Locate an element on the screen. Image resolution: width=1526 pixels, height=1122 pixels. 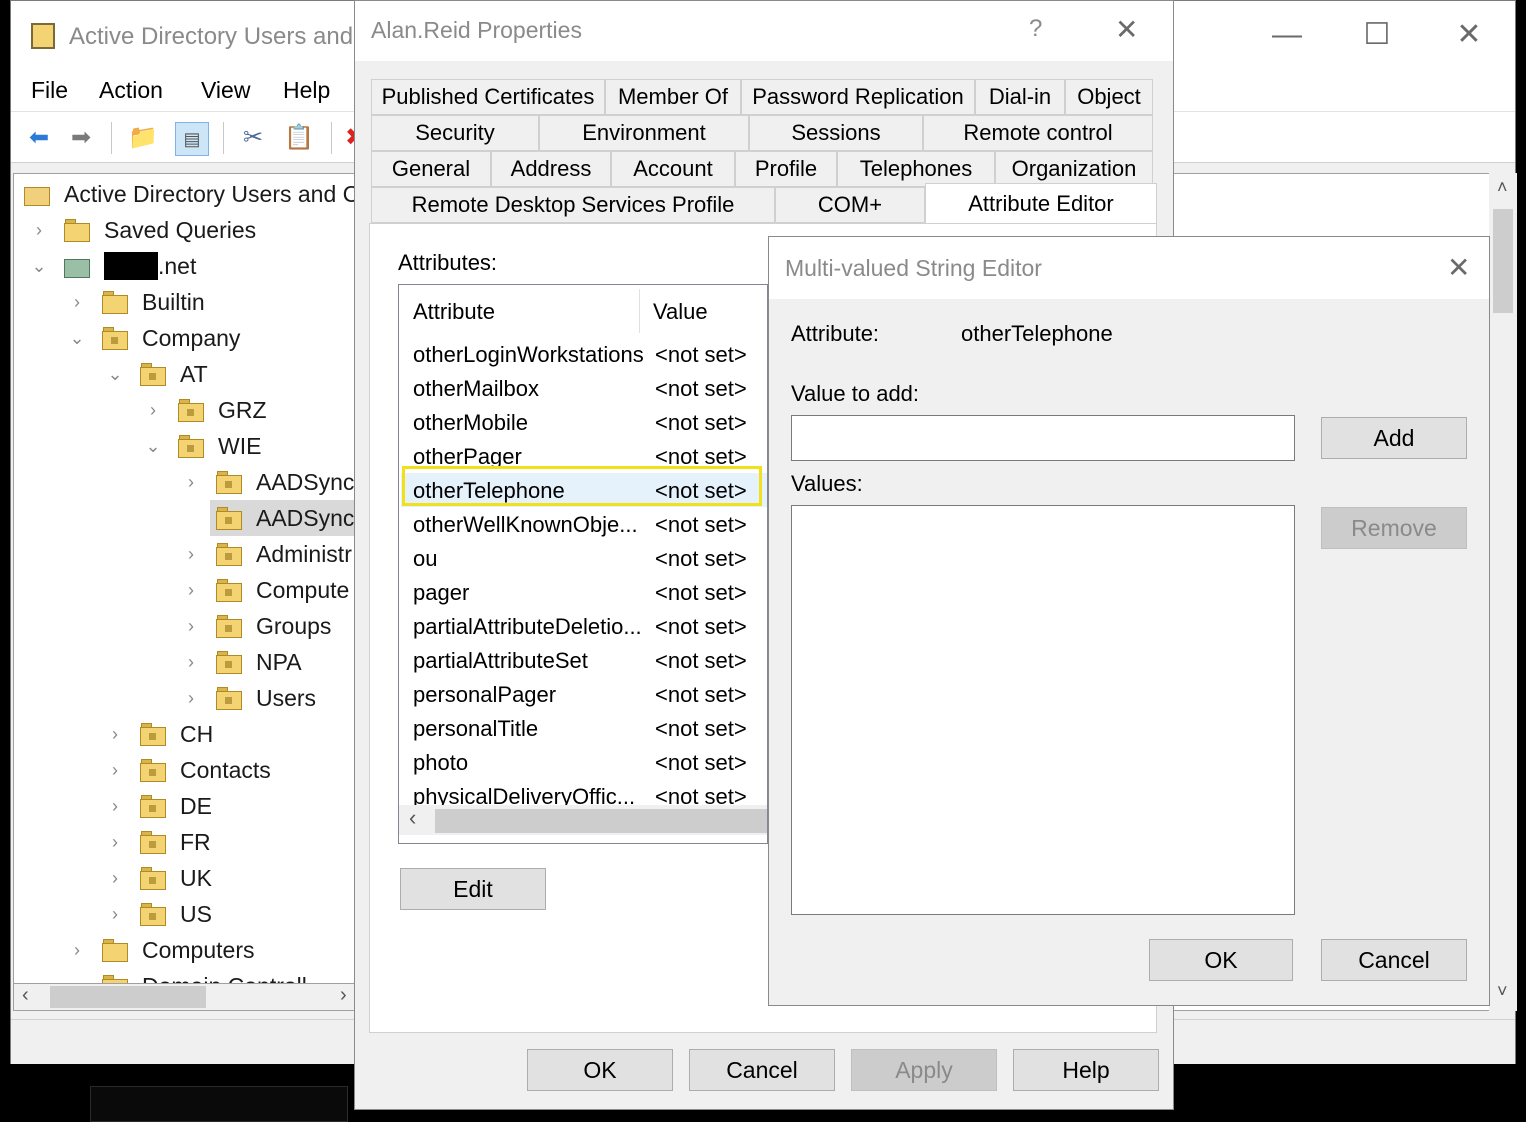
list-item: personalTitle <not set> is located at coordinates (584, 728).